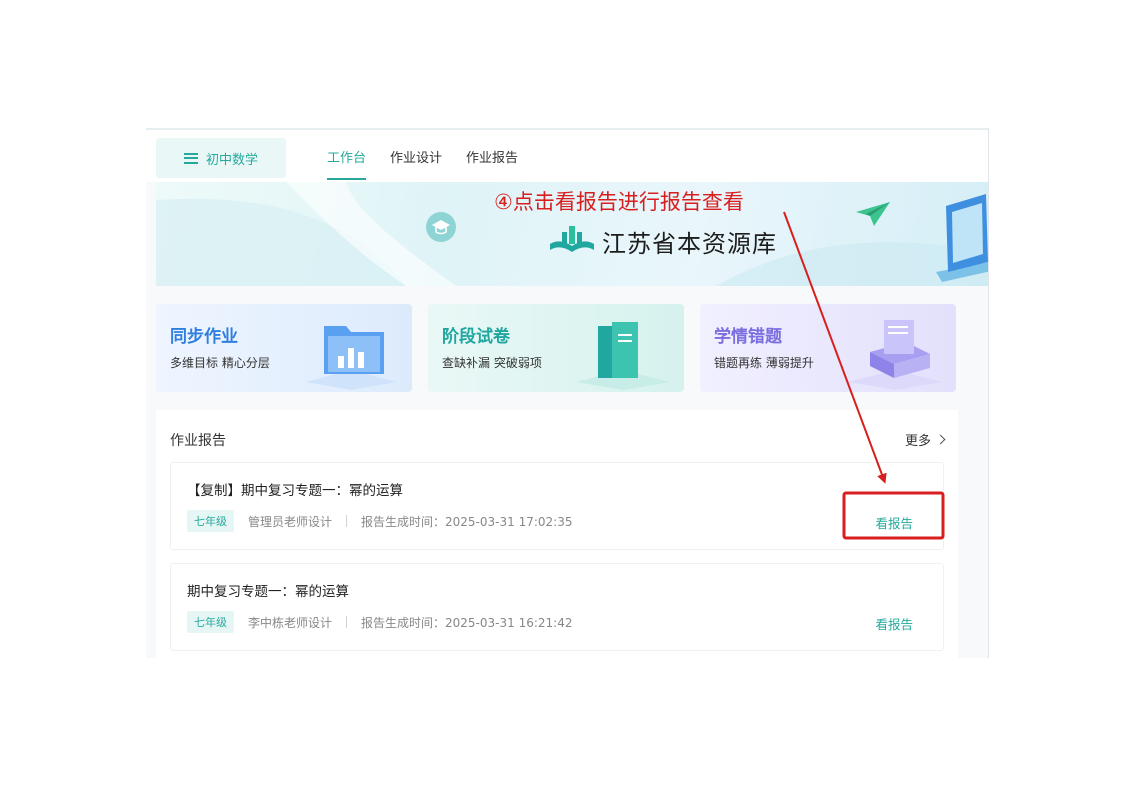 This screenshot has height=794, width=1123. Describe the element at coordinates (835, 347) in the screenshot. I see `annotation-arrow` at that location.